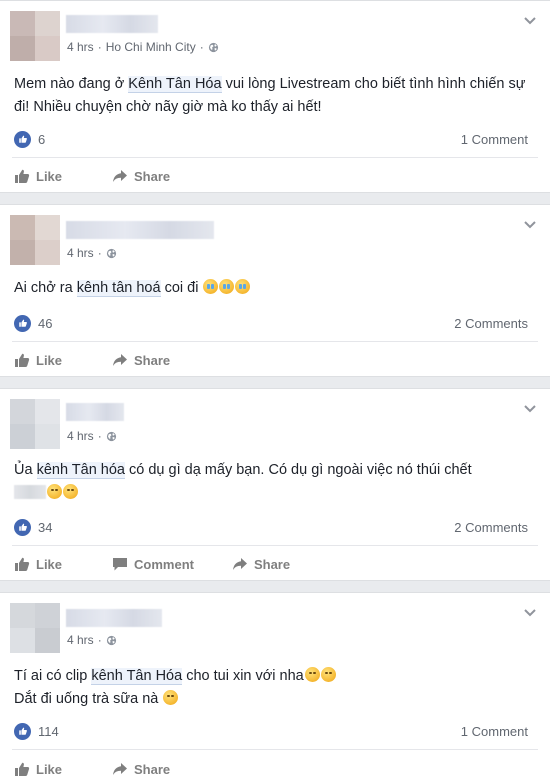  What do you see at coordinates (271, 323) in the screenshot?
I see `reactions-bar: 46 2 Comments` at bounding box center [271, 323].